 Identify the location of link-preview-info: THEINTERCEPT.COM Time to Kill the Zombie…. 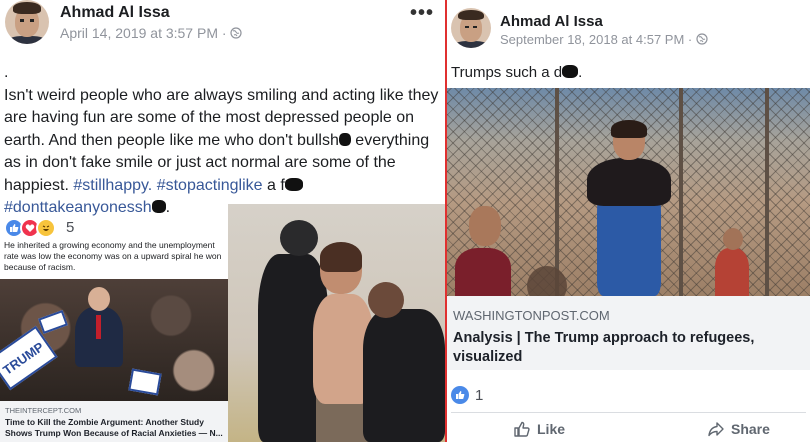
(114, 421).